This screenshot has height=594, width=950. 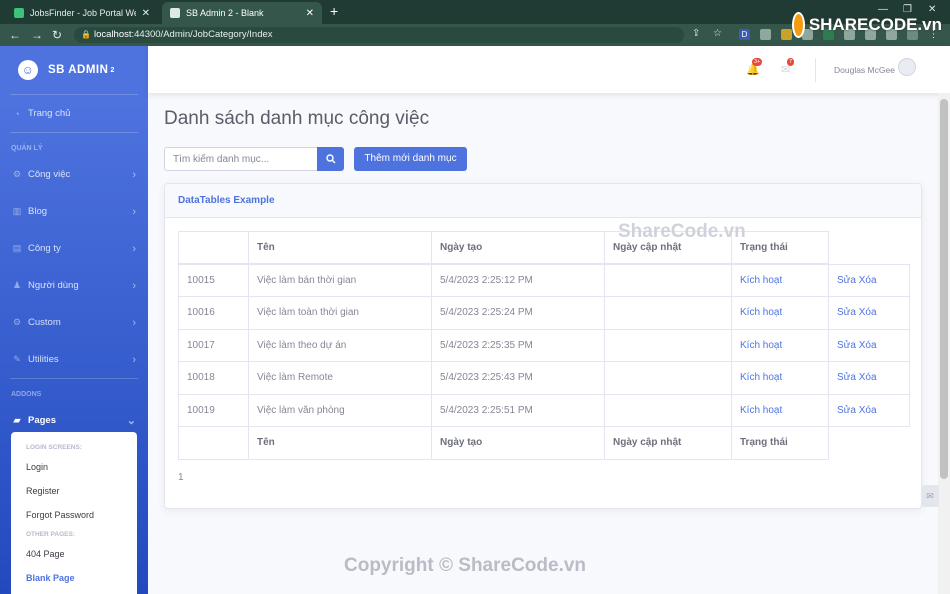 I want to click on table-header-row: Tên Ngày tạo Ngày cập nhật Trạng thái, so click(x=544, y=248).